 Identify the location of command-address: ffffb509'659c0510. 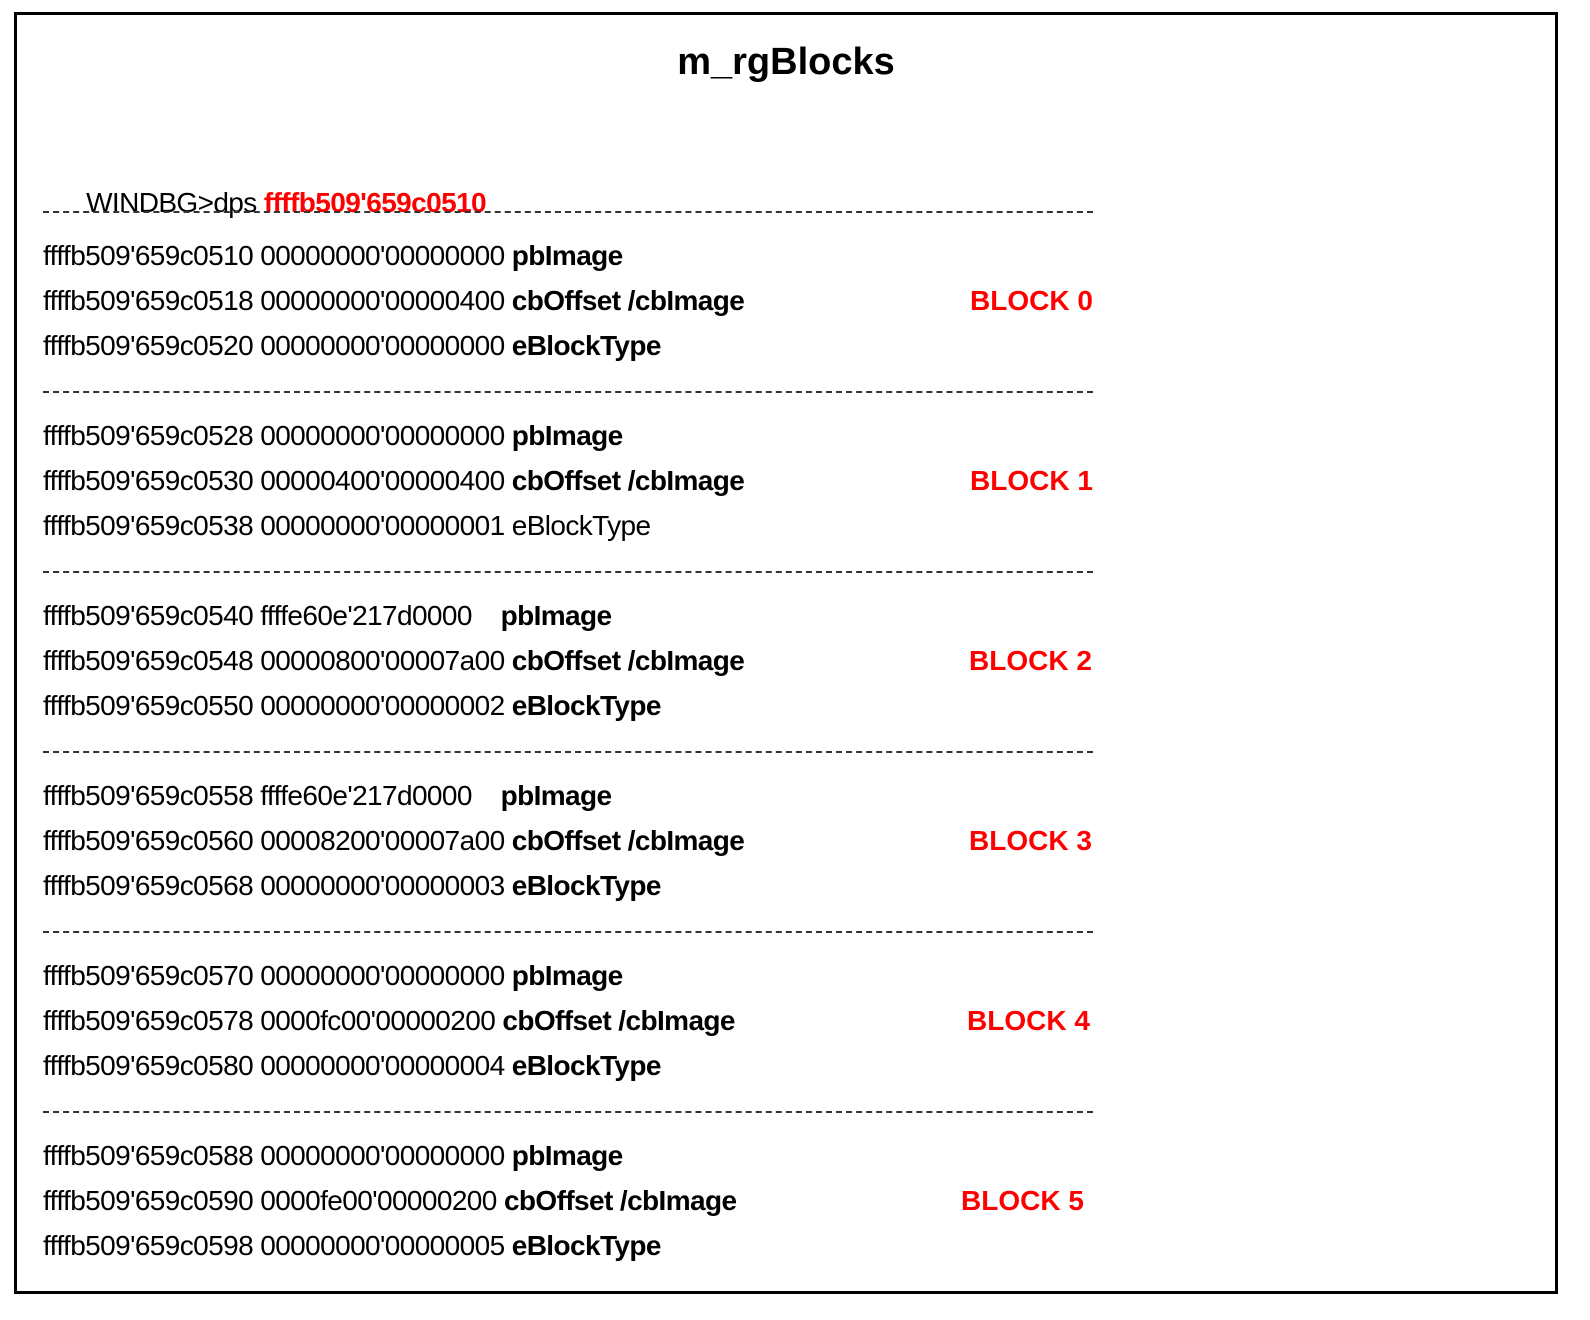
(375, 202).